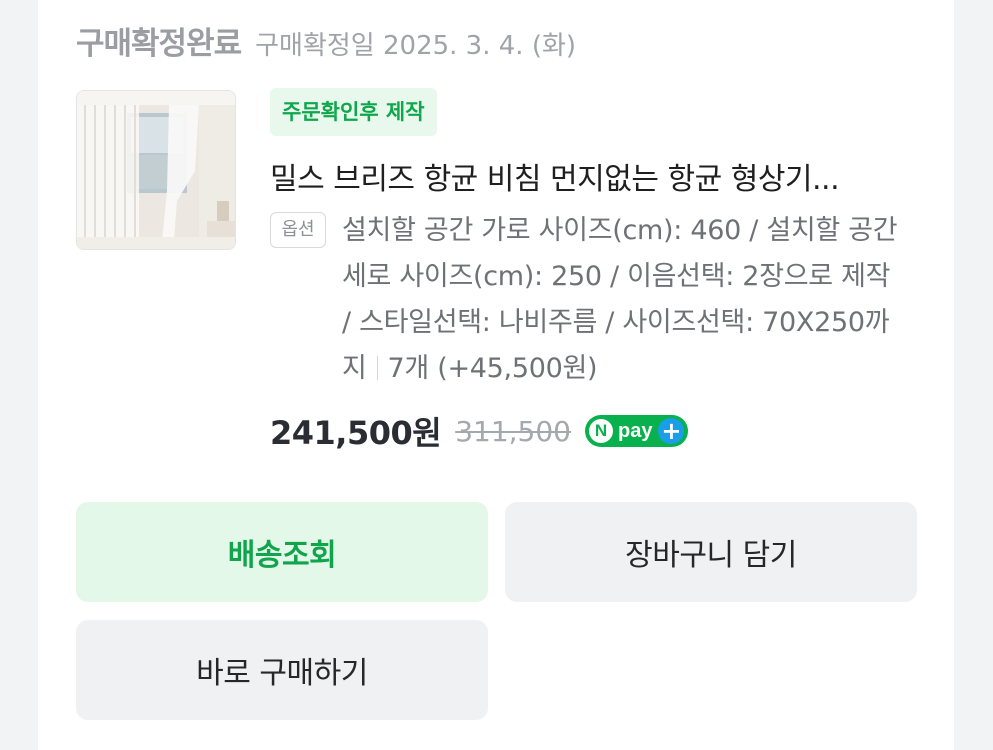 The image size is (993, 750). I want to click on quantity-text: 7개 (+45,500원), so click(492, 368).